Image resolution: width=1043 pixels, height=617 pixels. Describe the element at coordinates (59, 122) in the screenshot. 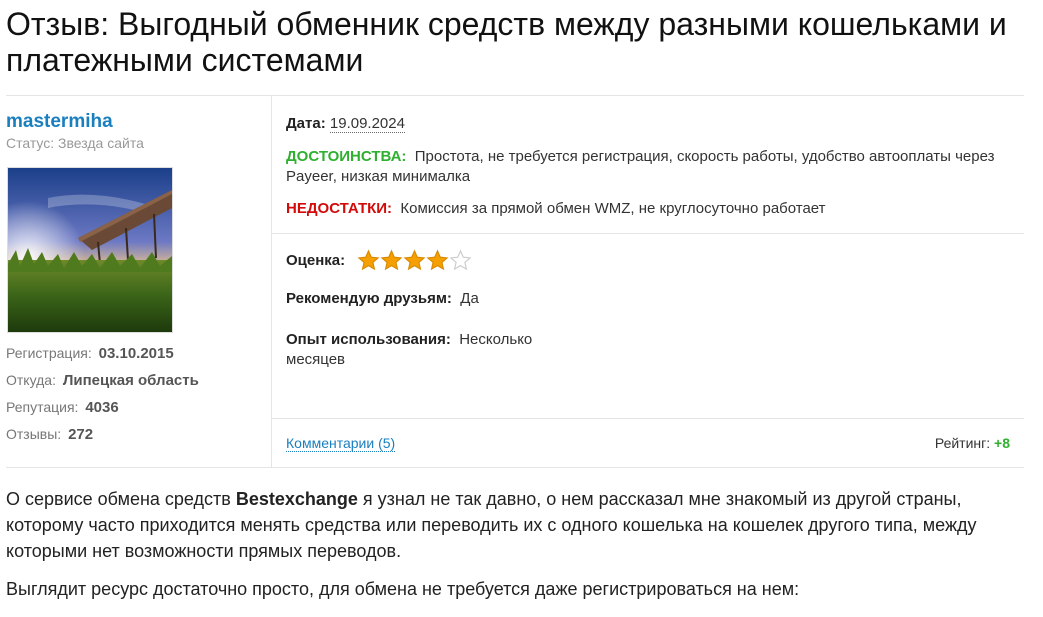

I see `author-username-link: mastermiha` at that location.